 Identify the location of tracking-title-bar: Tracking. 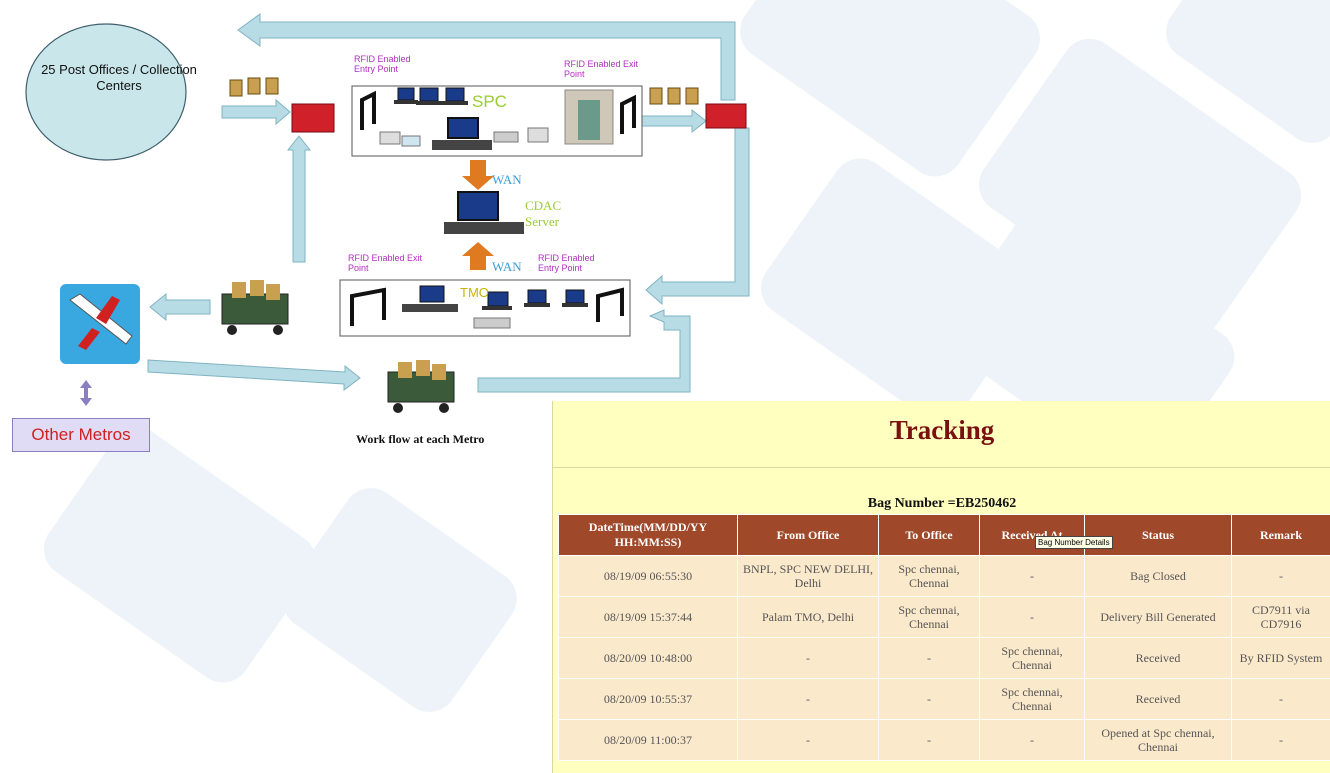
(941, 434).